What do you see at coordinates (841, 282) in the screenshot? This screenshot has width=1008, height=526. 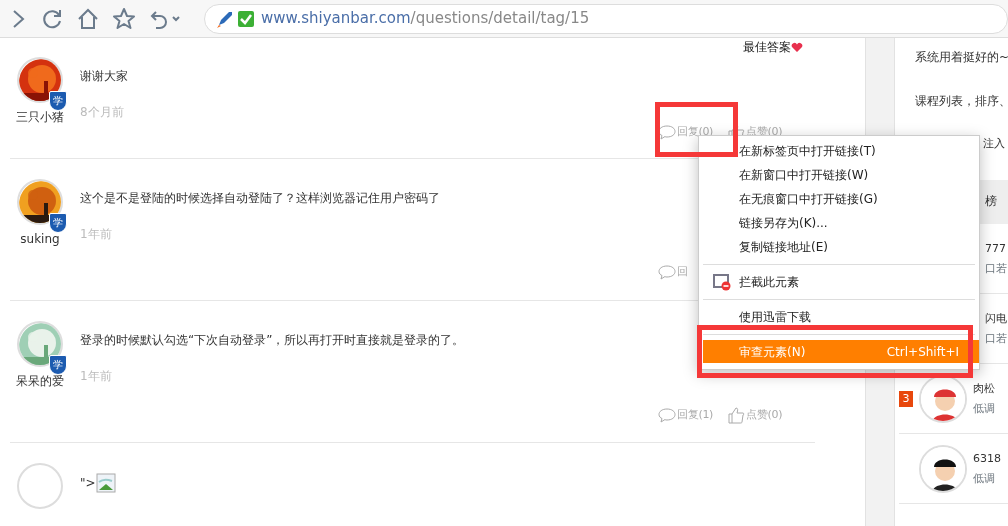 I see `menu-item: 拦截此元素` at bounding box center [841, 282].